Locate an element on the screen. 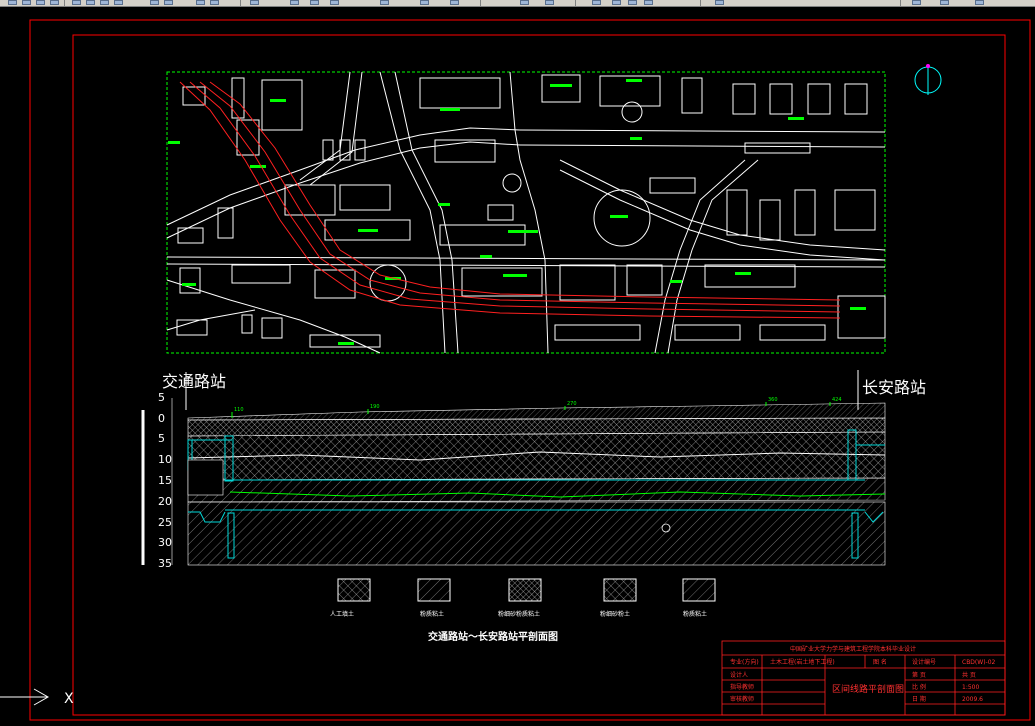 This screenshot has height=726, width=1035. svg-text: 424 is located at coordinates (837, 400).